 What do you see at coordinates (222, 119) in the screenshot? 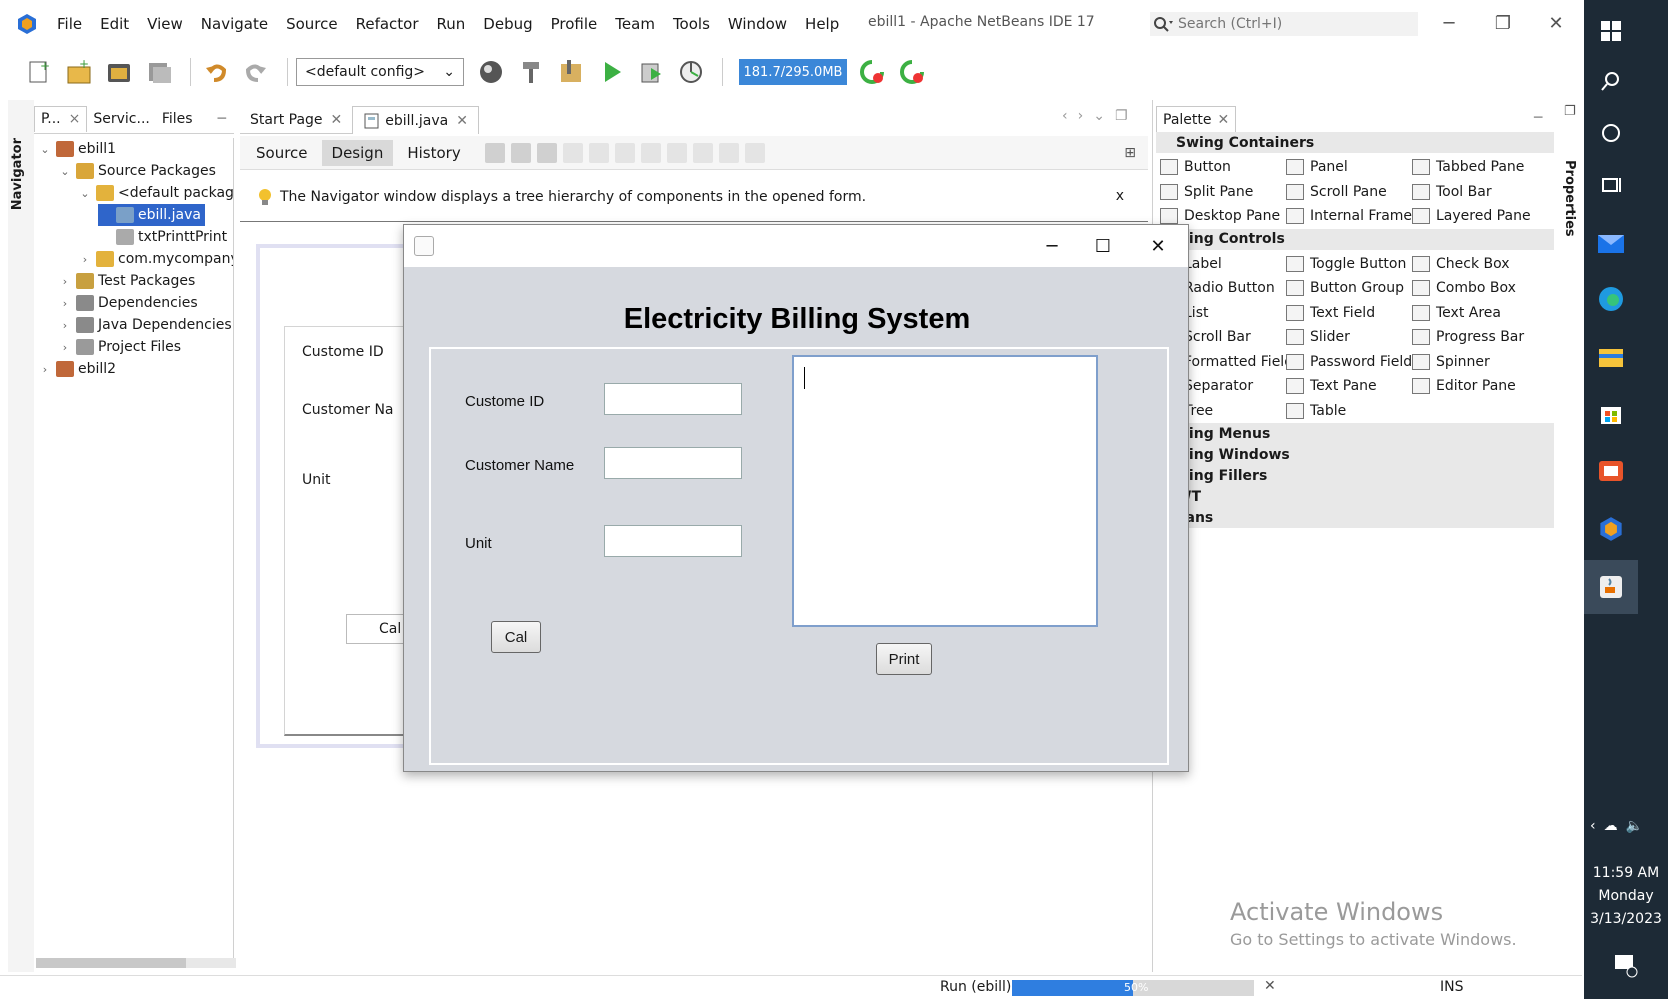
I see `minimize-panel-icon: ─` at bounding box center [222, 119].